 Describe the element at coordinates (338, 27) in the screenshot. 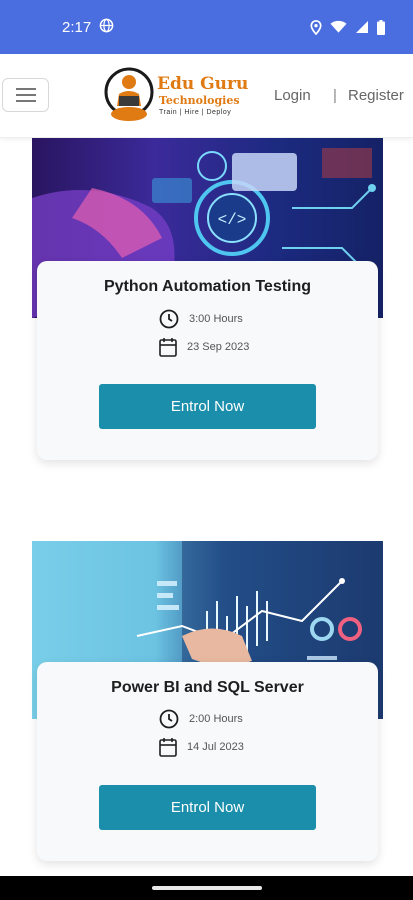

I see `wifi-icon` at that location.